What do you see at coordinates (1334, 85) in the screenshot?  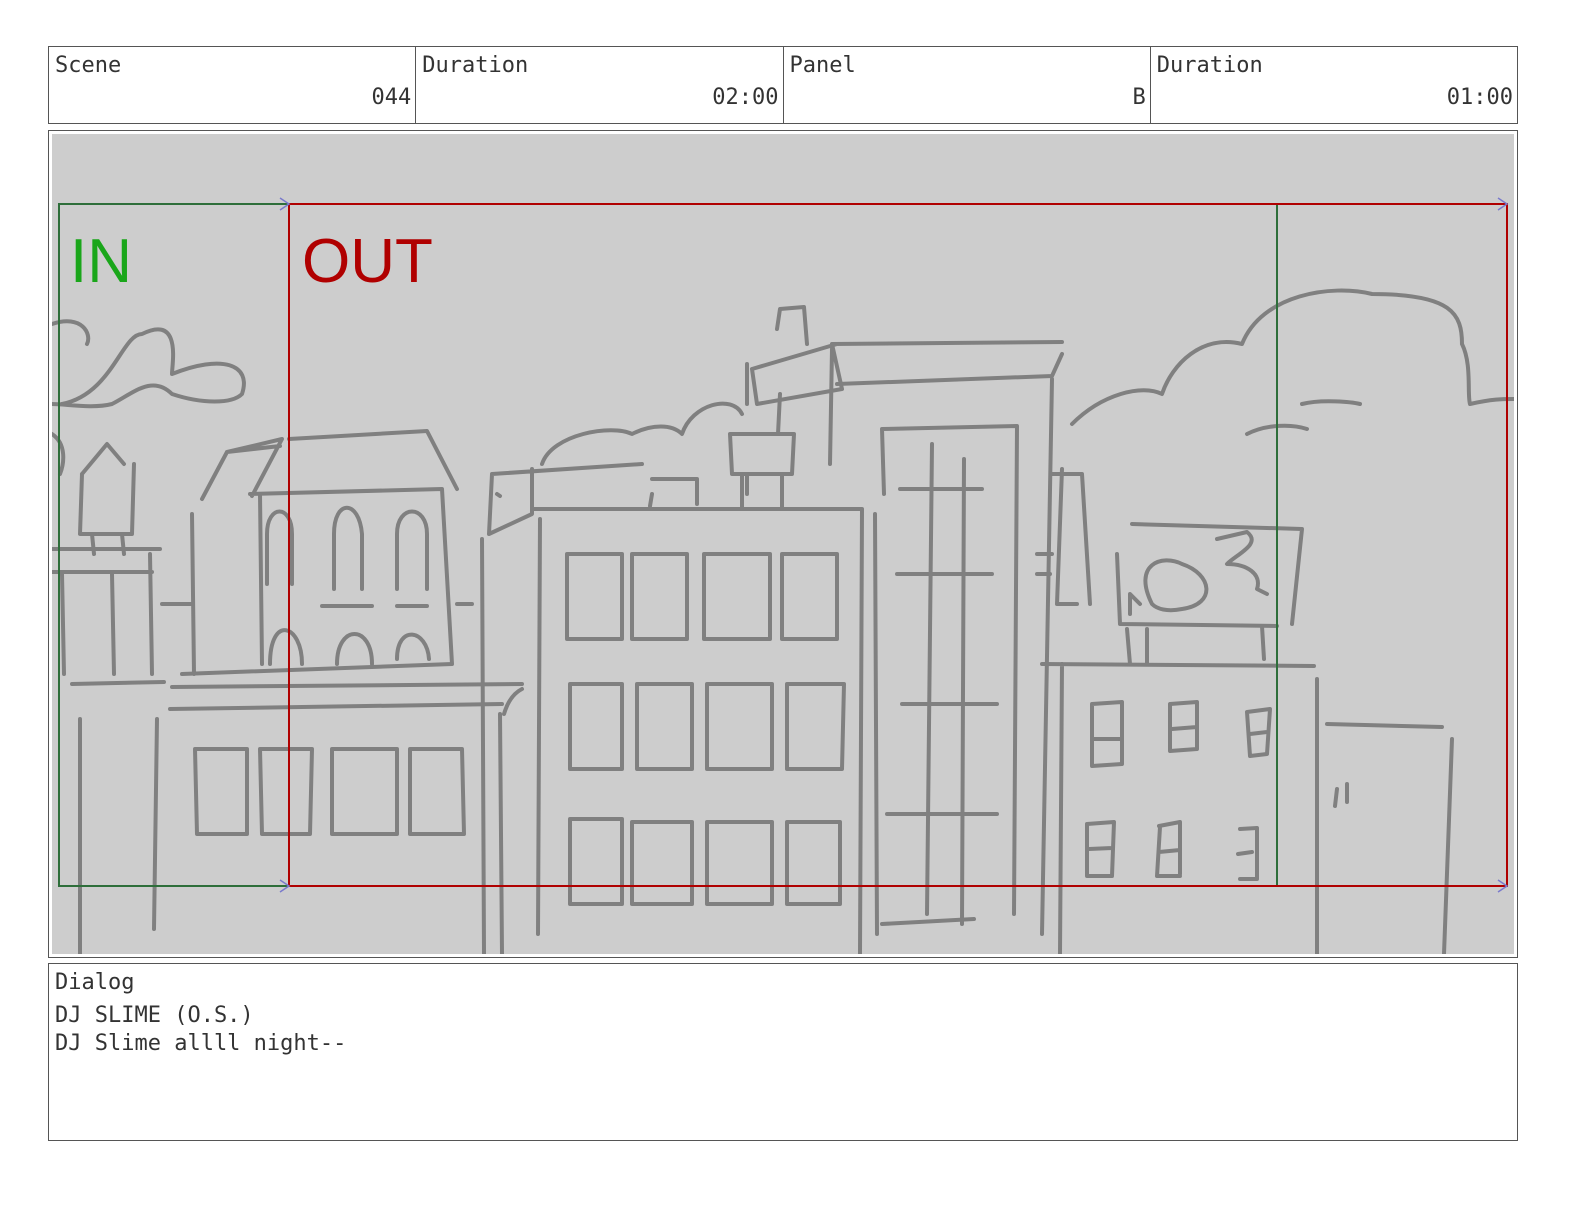 I see `panel-duration-cell: Duration 01:00` at bounding box center [1334, 85].